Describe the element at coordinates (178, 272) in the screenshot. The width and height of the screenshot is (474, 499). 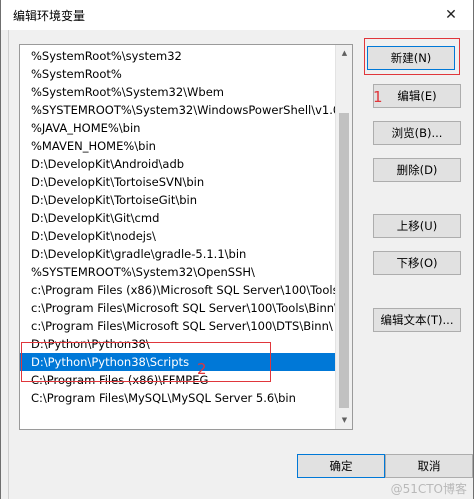
I see `list-item: %SYSTEMROOT%\System32\OpenSSH\` at that location.